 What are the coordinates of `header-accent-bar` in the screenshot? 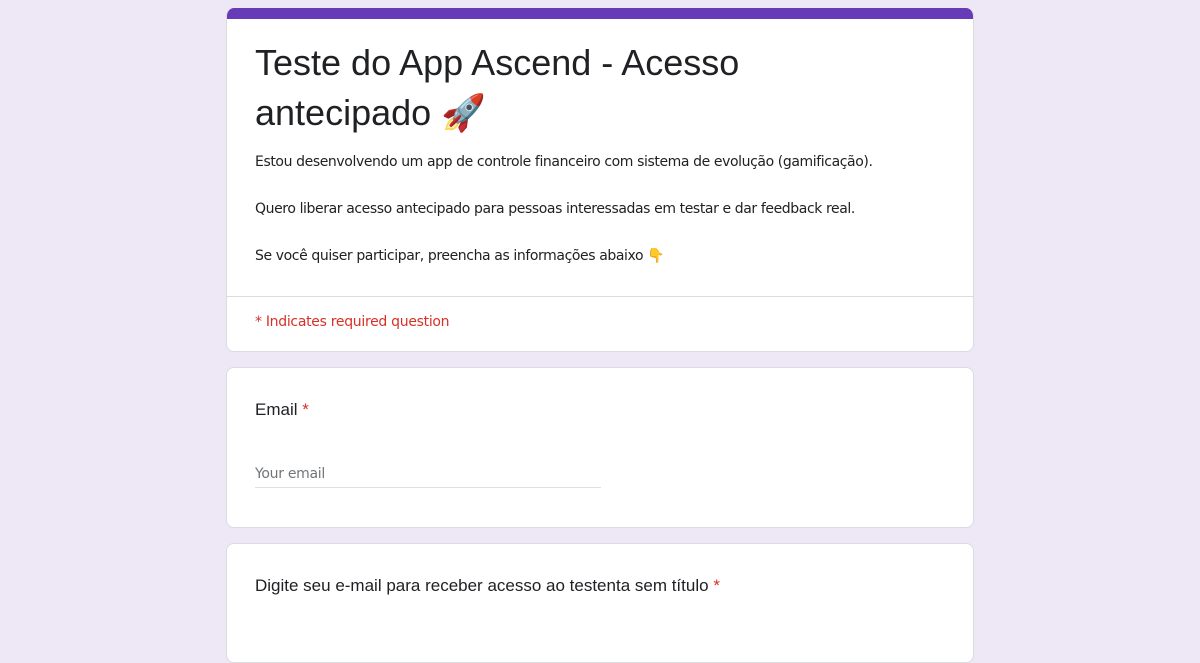 It's located at (600, 13).